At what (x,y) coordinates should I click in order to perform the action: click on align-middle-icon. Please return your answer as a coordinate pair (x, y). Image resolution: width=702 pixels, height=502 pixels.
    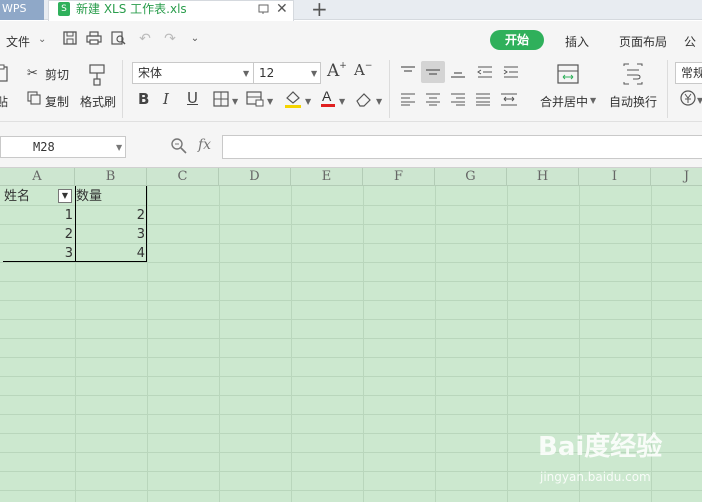
    Looking at the image, I should click on (433, 72).